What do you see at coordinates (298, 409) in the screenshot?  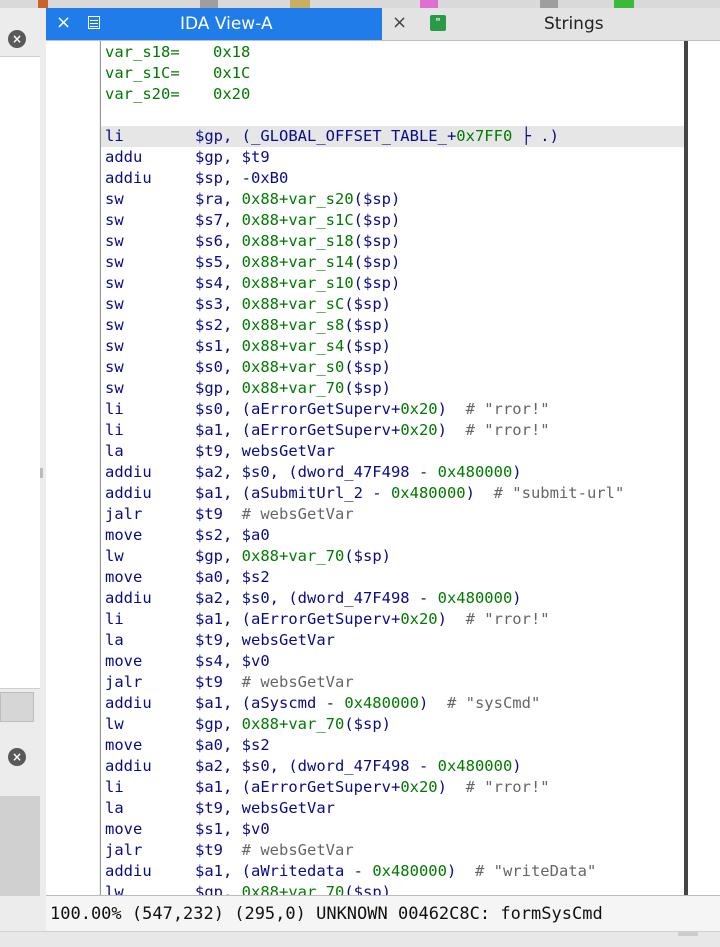 I see `operand: $s0, (aErrorGetSuperv+` at bounding box center [298, 409].